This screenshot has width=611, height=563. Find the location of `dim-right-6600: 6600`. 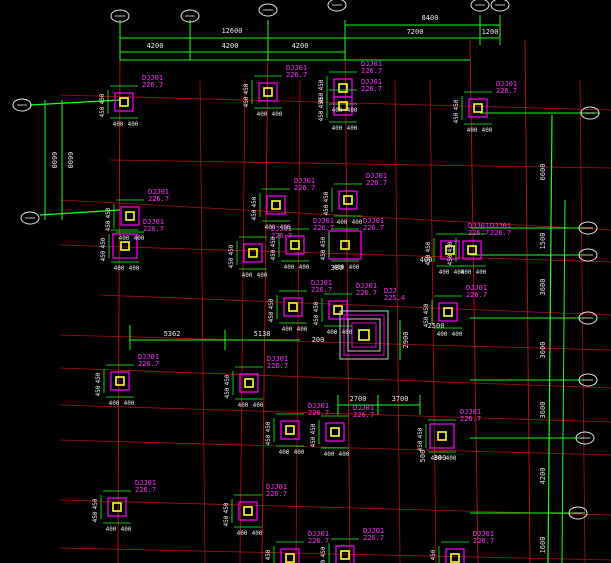

dim-right-6600: 6600 is located at coordinates (543, 172).